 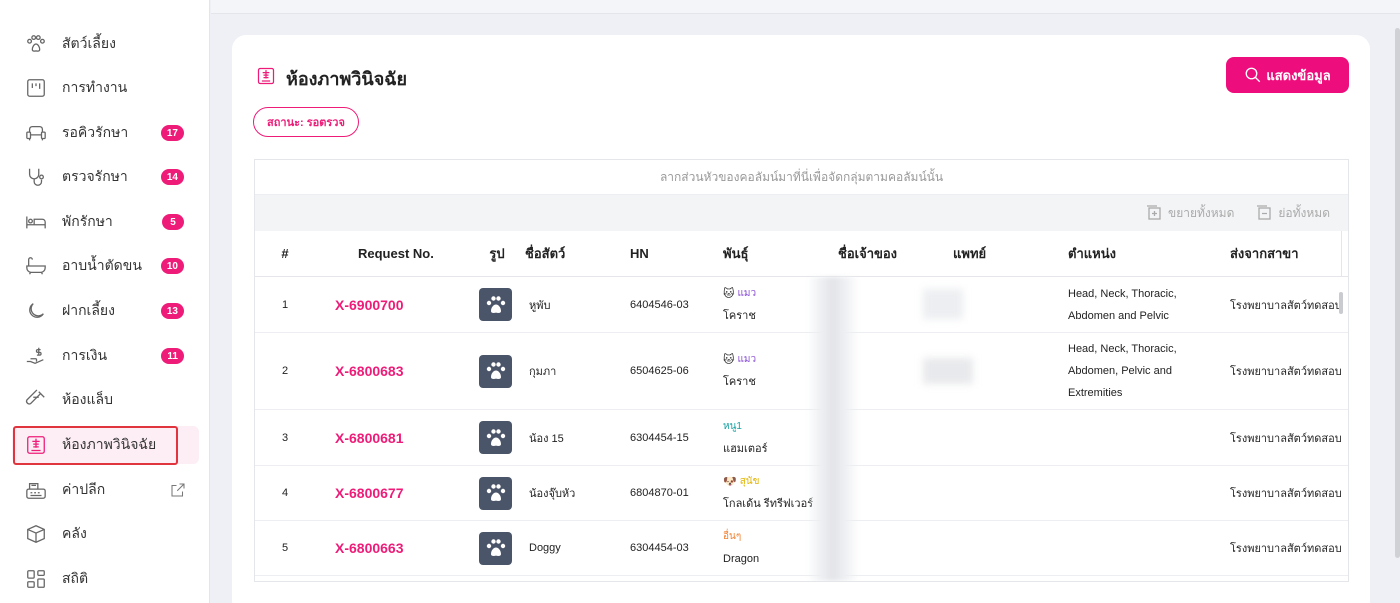 I want to click on external-link-icon, so click(x=178, y=490).